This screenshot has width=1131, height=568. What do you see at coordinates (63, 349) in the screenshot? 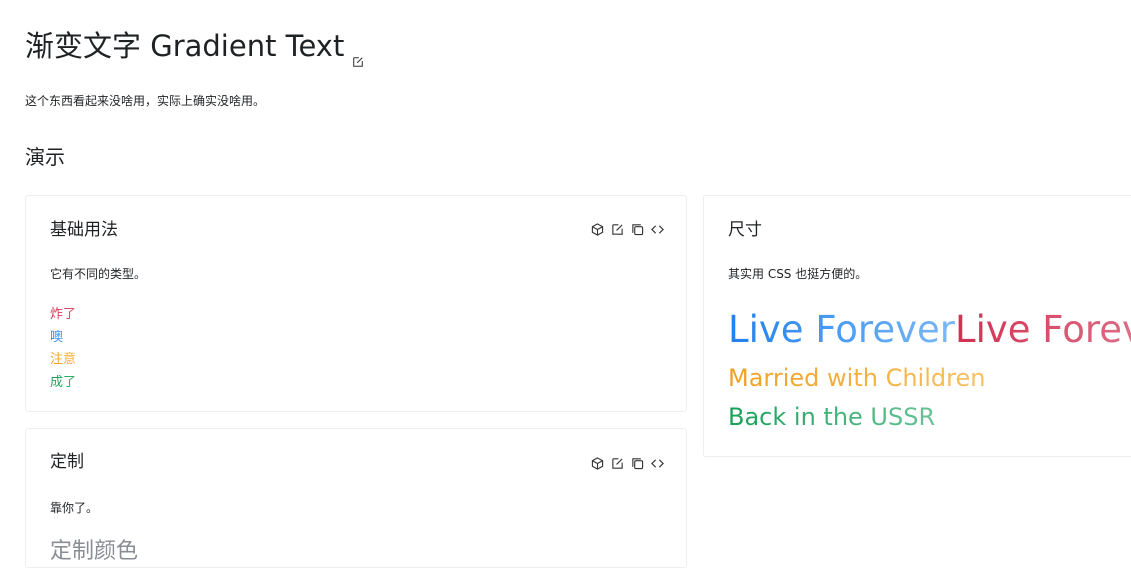
I see `gradient-type-list: 炸了 噢 注意 成了` at bounding box center [63, 349].